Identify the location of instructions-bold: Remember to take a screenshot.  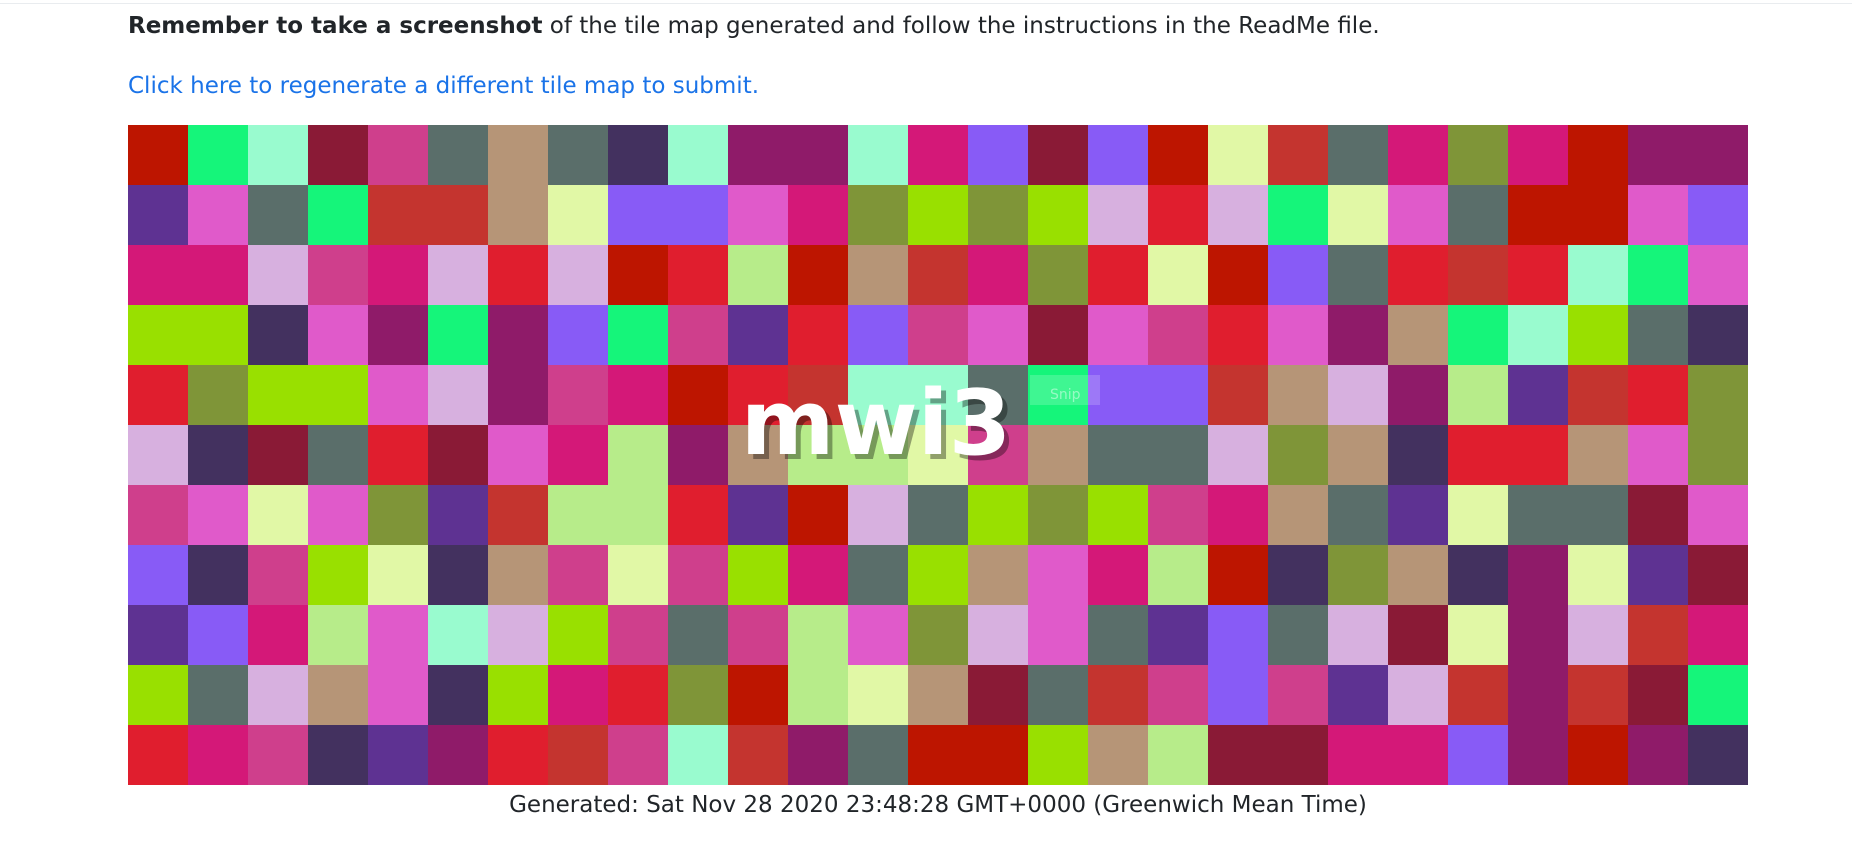
(335, 26).